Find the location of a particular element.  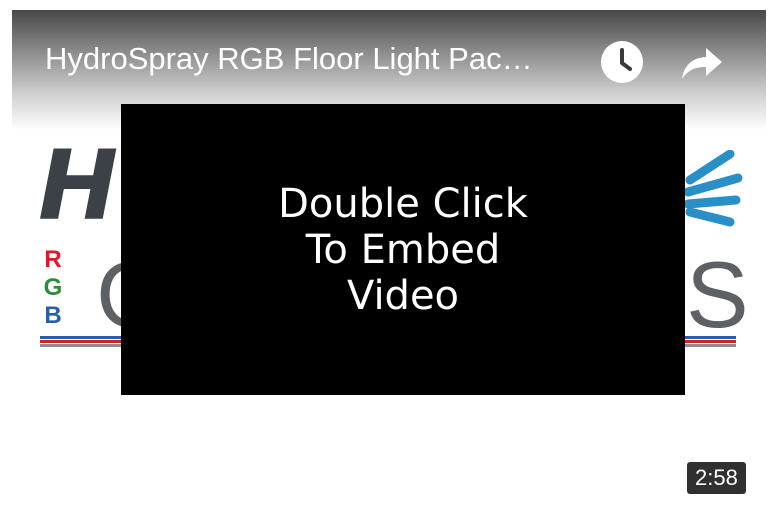

embed-instruction: Double Click To Embed Video is located at coordinates (403, 249).